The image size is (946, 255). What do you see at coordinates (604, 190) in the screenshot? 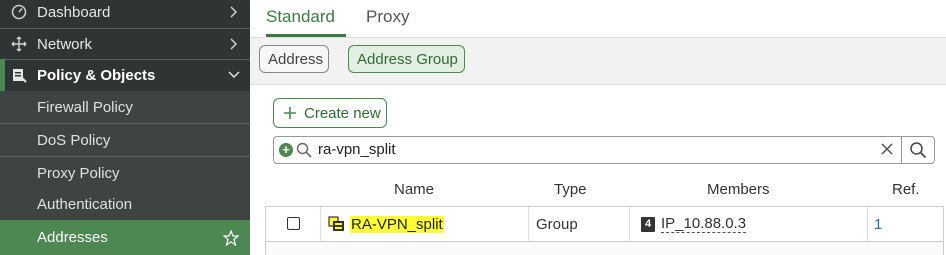
I see `table-header: Name Type Members Ref.` at bounding box center [604, 190].